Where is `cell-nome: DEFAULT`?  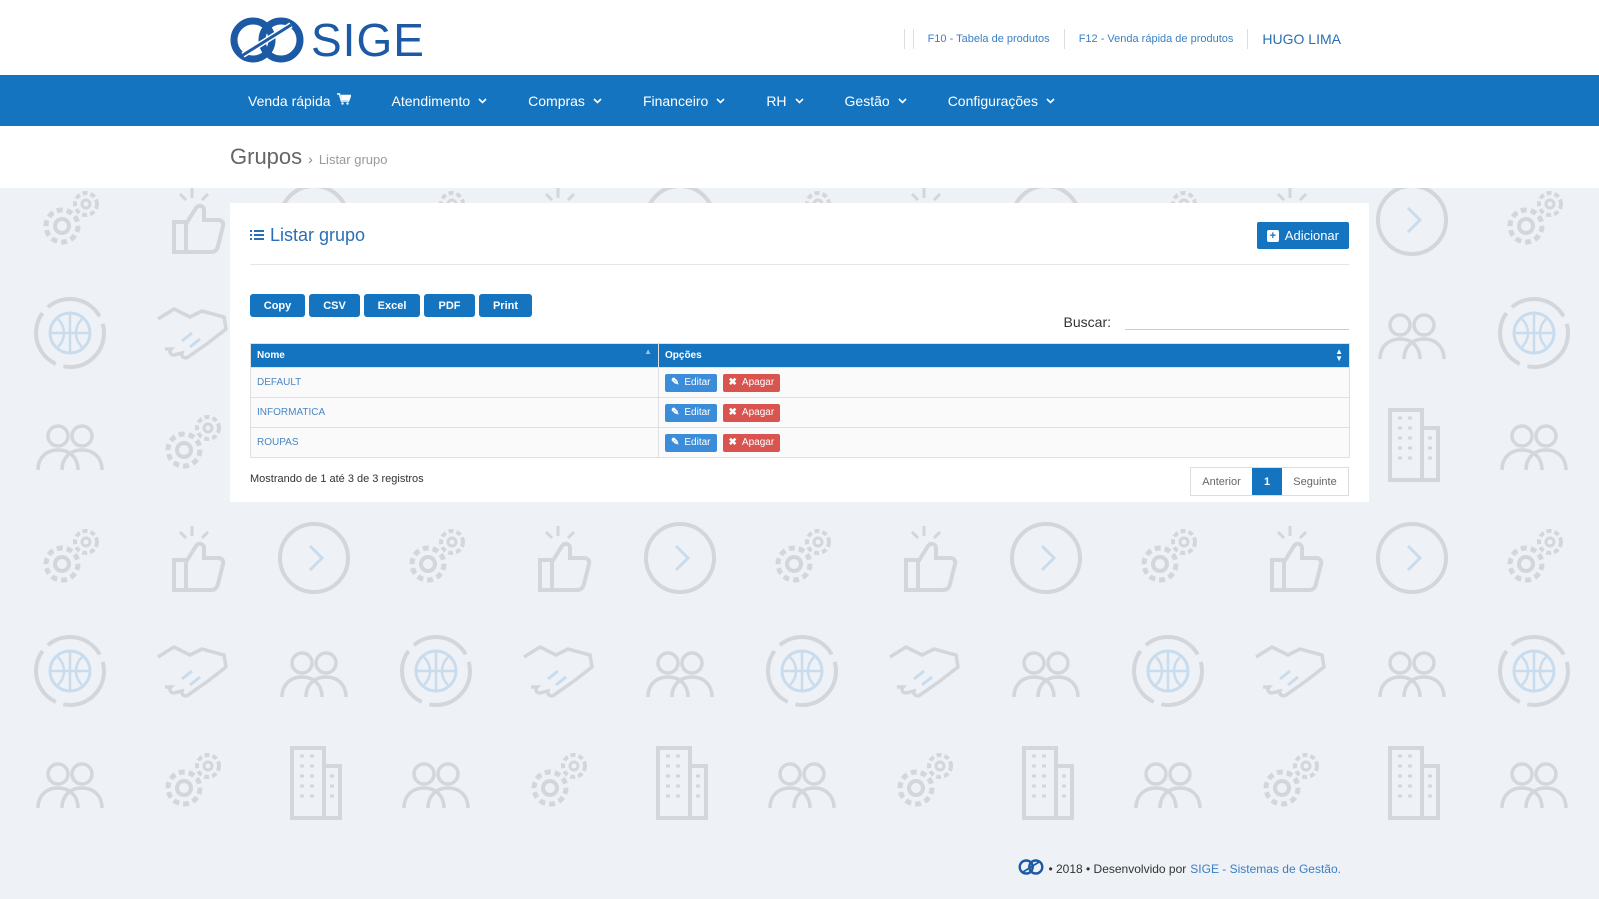
cell-nome: DEFAULT is located at coordinates (454, 382).